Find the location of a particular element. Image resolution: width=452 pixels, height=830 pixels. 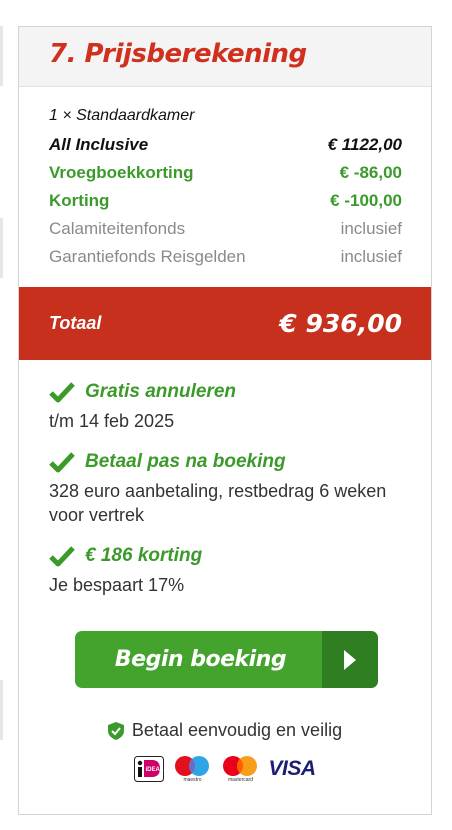

payment-methods: iDEAL maestro mastercard VISA is located at coordinates (225, 769).